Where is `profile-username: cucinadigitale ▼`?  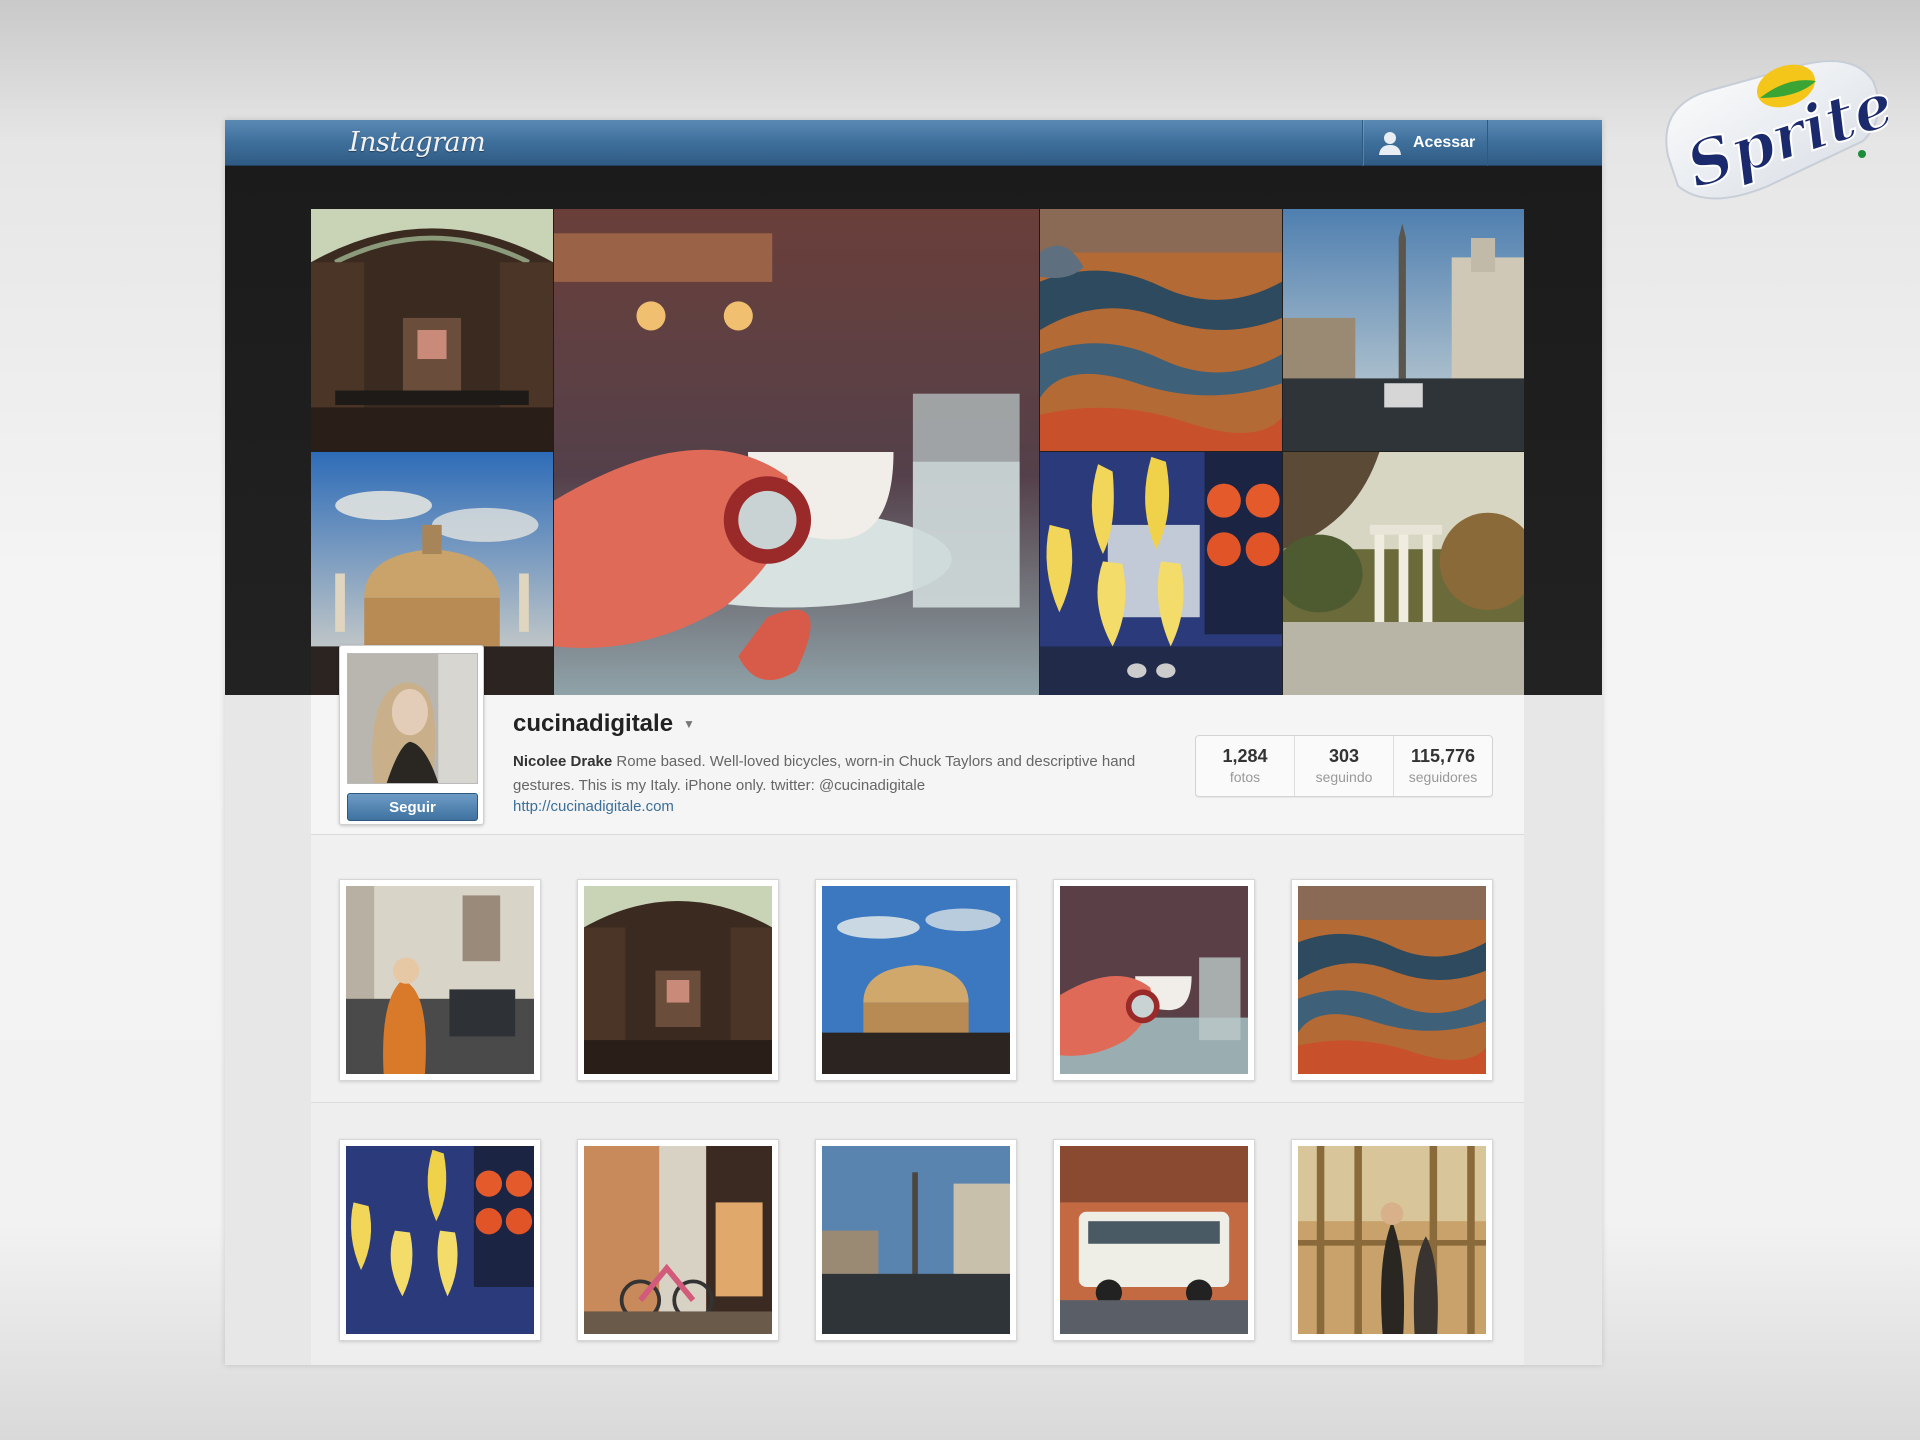 profile-username: cucinadigitale ▼ is located at coordinates (604, 724).